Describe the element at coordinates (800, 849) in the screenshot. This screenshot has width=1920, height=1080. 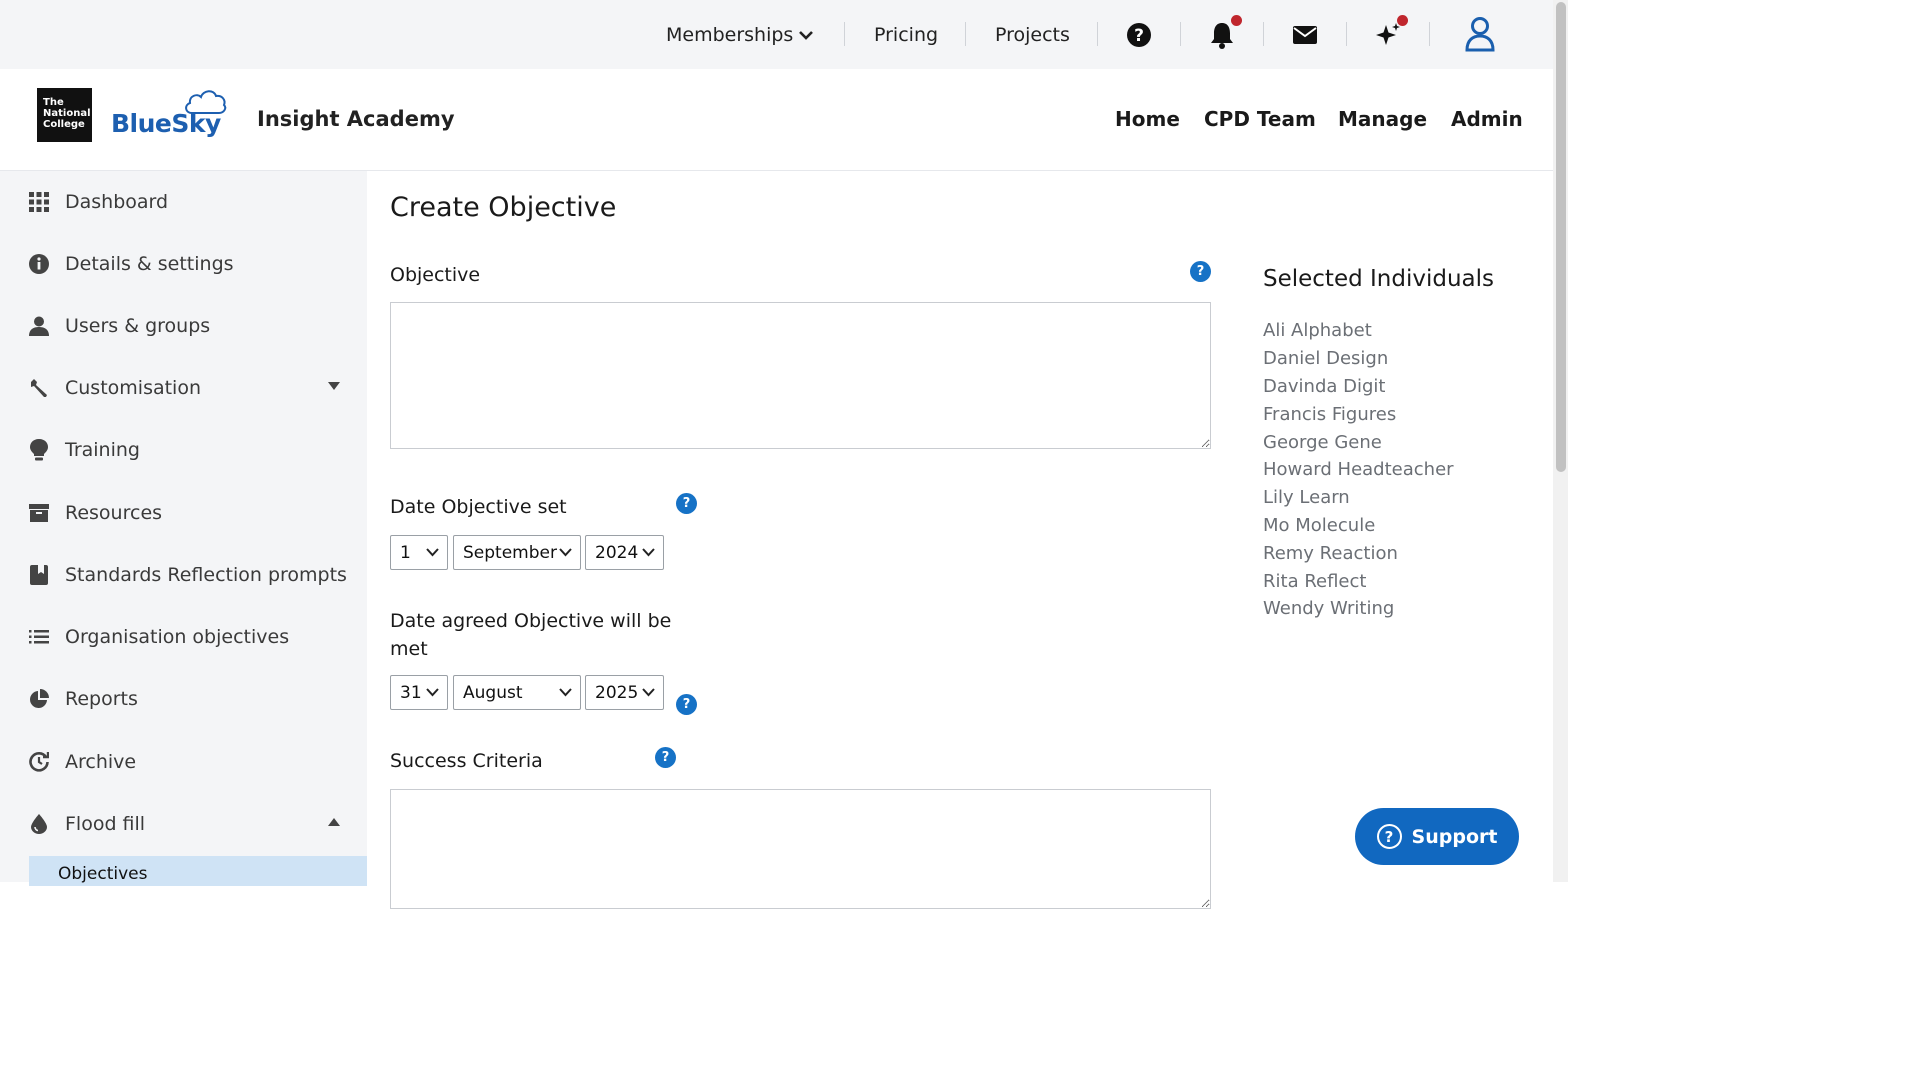
I see `success-criteria-textarea` at that location.